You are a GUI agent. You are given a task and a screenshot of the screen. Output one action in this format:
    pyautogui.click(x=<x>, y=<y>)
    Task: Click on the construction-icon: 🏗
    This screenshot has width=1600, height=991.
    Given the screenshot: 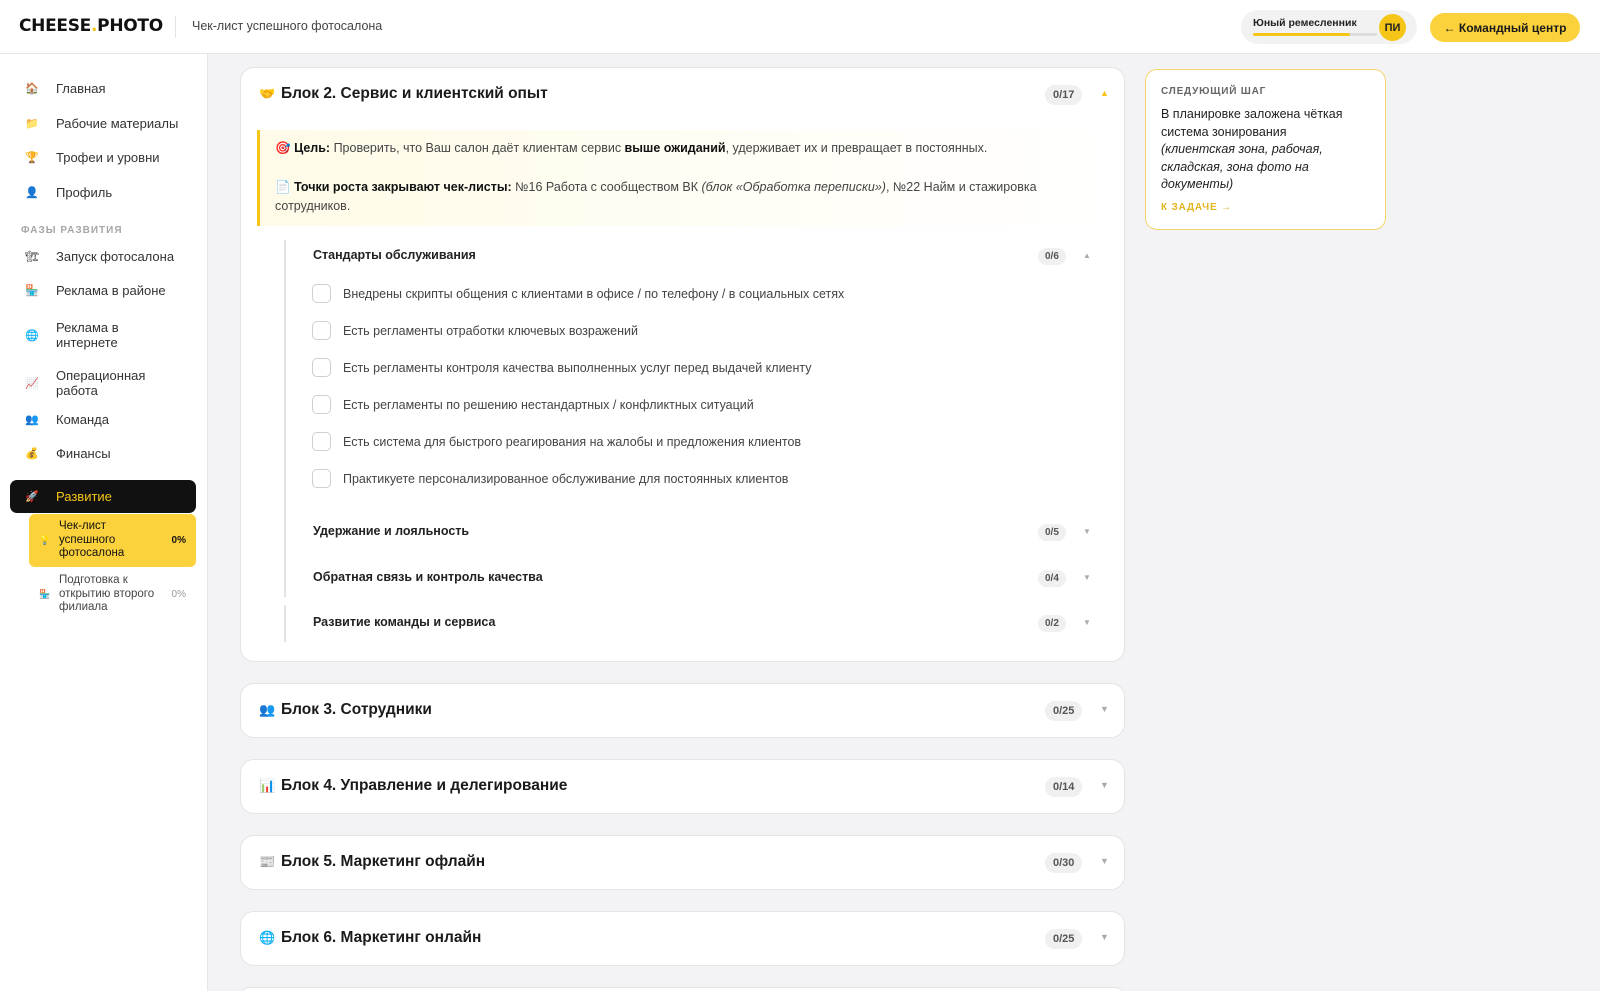 What is the action you would take?
    pyautogui.click(x=32, y=256)
    